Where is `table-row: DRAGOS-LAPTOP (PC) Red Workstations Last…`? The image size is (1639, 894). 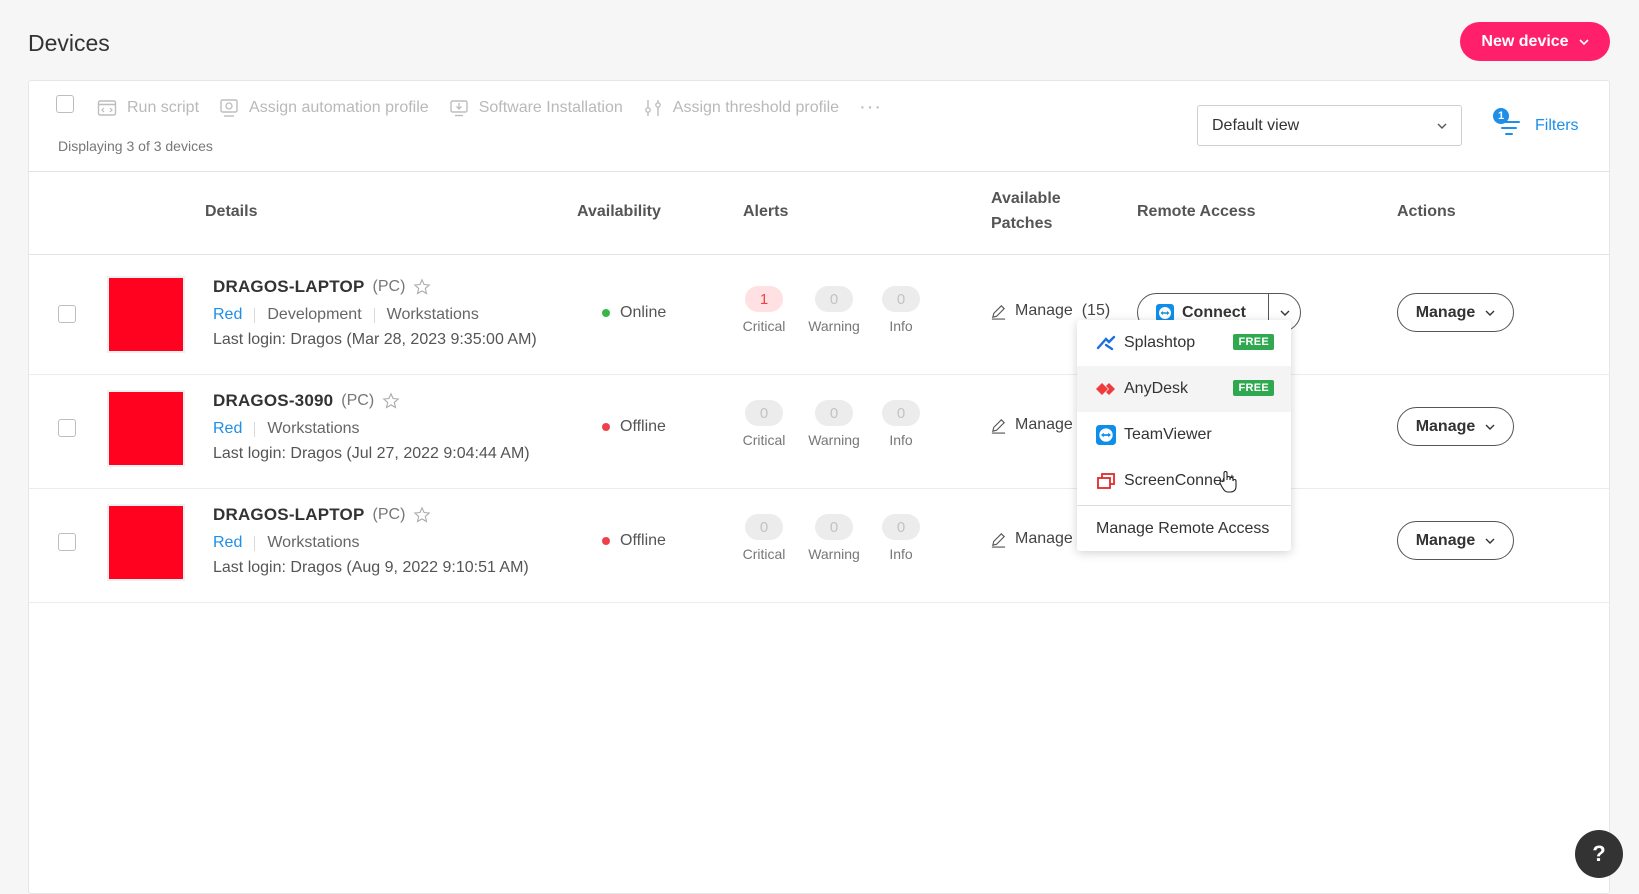 table-row: DRAGOS-LAPTOP (PC) Red Workstations Last… is located at coordinates (819, 543).